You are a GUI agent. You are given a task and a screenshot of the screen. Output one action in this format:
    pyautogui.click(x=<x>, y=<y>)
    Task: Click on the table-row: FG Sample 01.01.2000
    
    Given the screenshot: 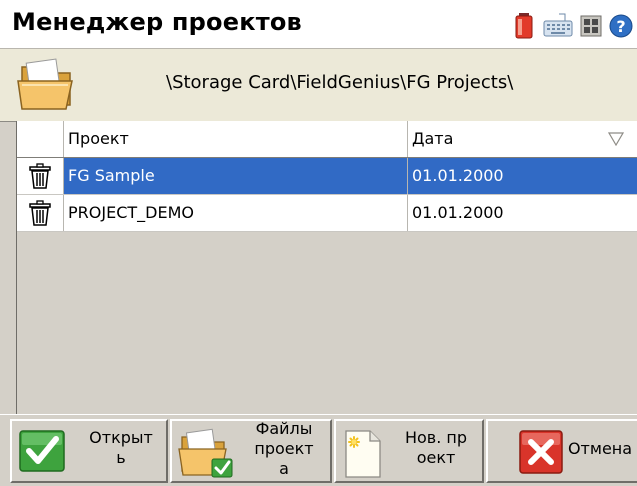 What is the action you would take?
    pyautogui.click(x=327, y=176)
    